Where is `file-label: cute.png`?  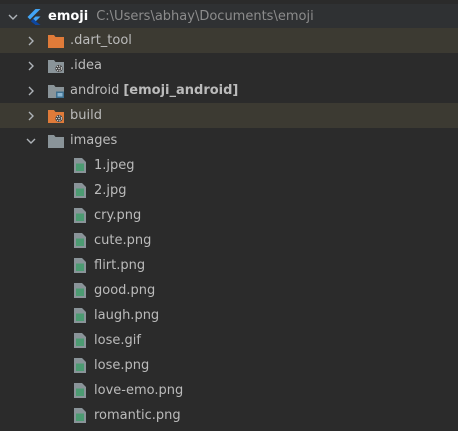 file-label: cute.png is located at coordinates (123, 240).